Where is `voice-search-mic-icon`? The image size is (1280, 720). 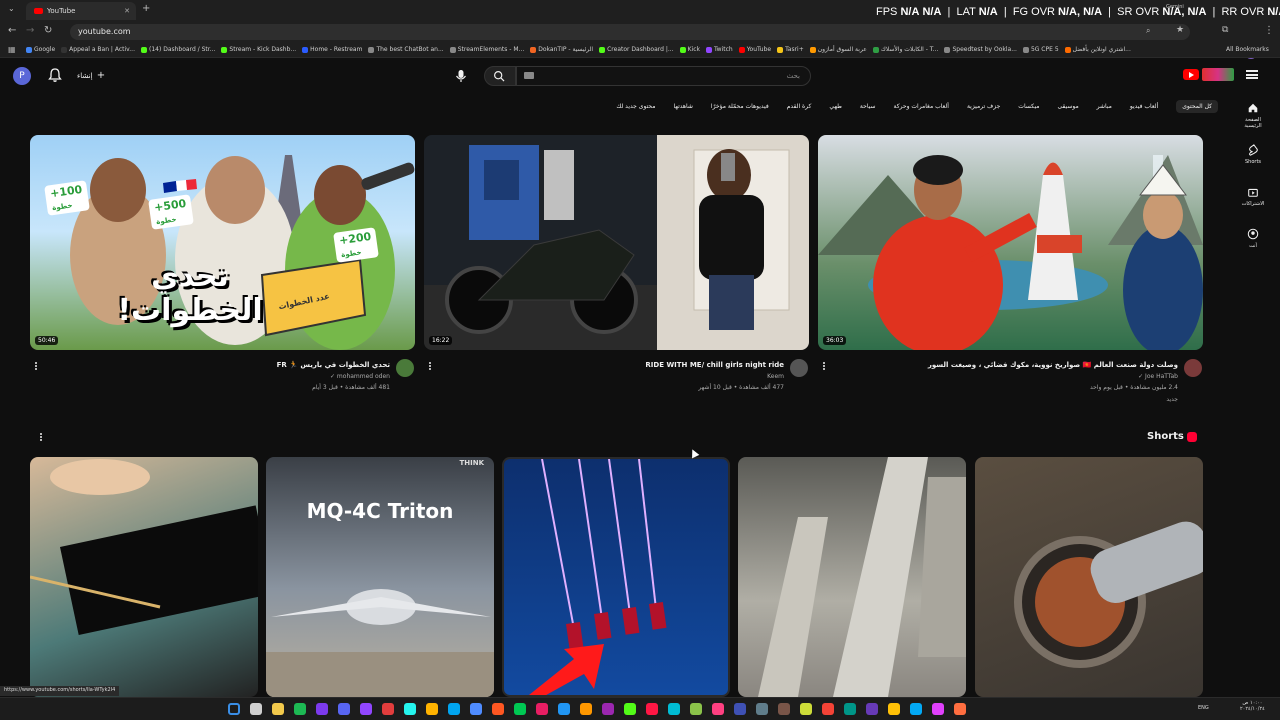 voice-search-mic-icon is located at coordinates (461, 76).